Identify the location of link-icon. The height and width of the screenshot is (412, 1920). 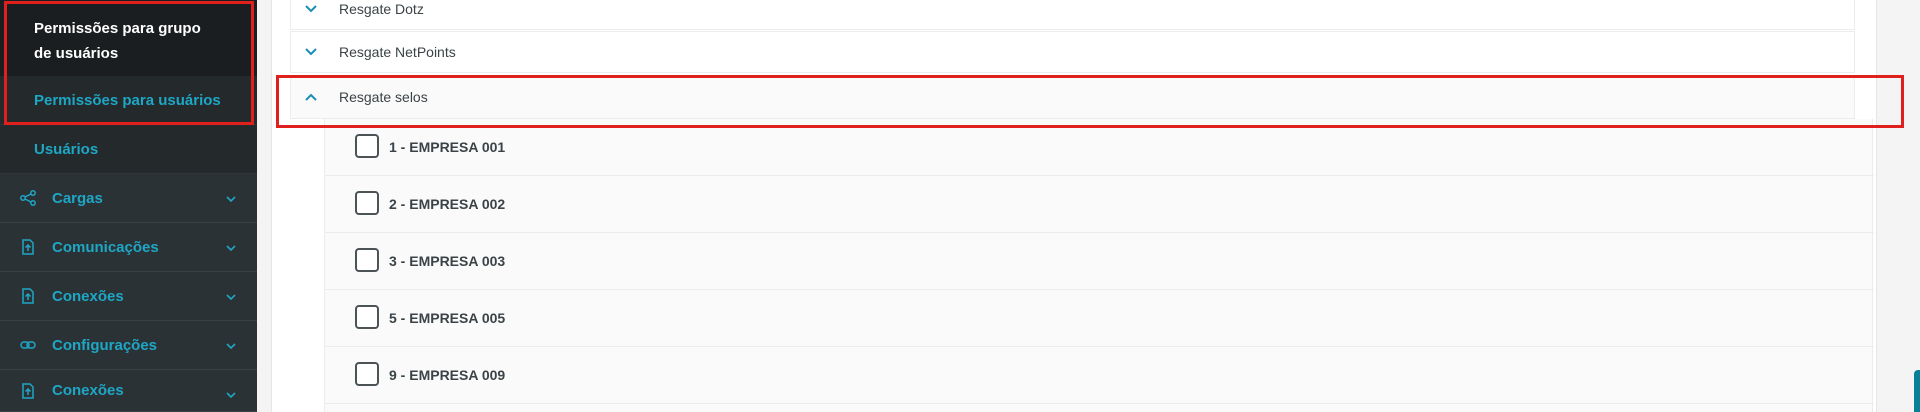
(28, 345).